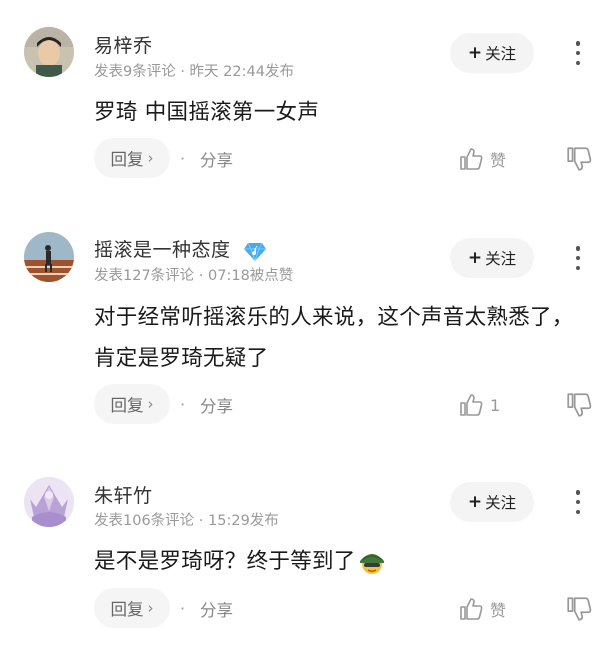 The height and width of the screenshot is (670, 600). Describe the element at coordinates (162, 250) in the screenshot. I see `username-text: 摇滚是一种态度` at that location.